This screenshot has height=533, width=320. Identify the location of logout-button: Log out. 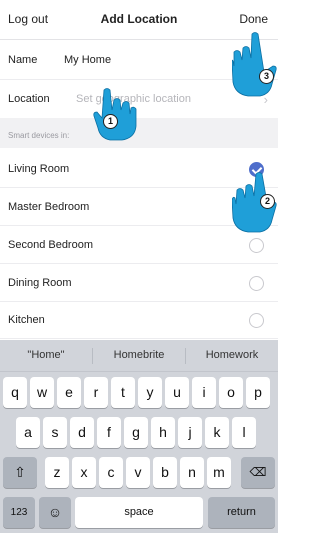
(28, 19).